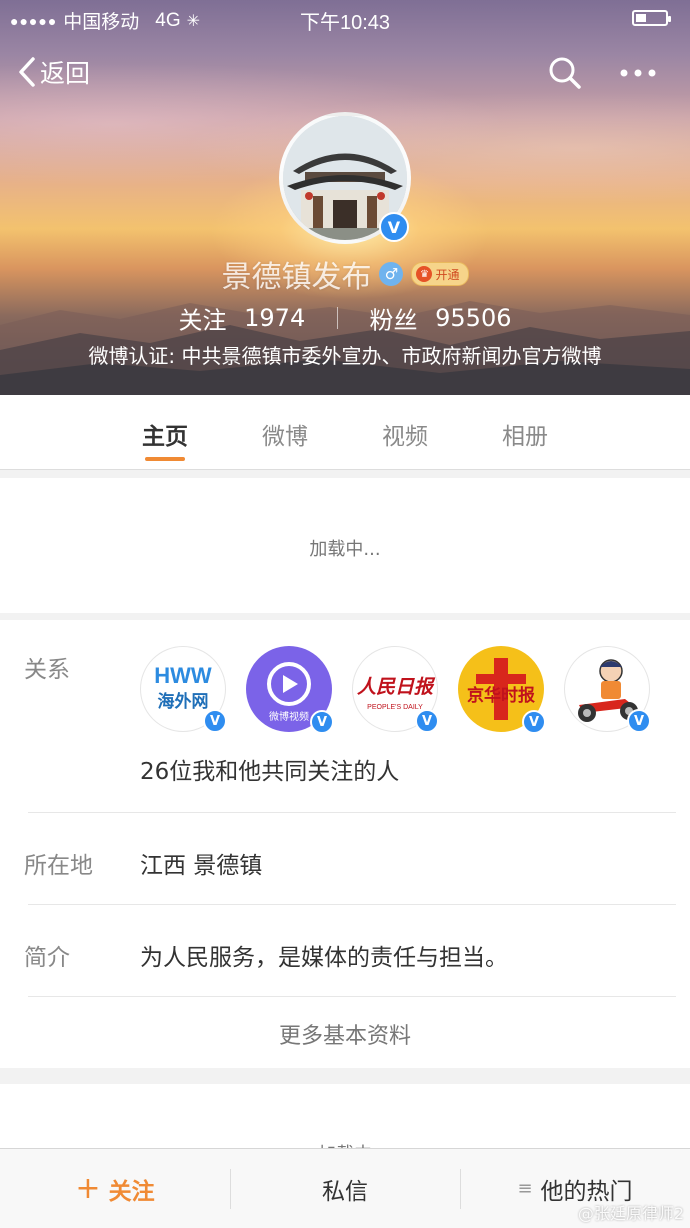  I want to click on svg-text: 微博视频, so click(289, 716).